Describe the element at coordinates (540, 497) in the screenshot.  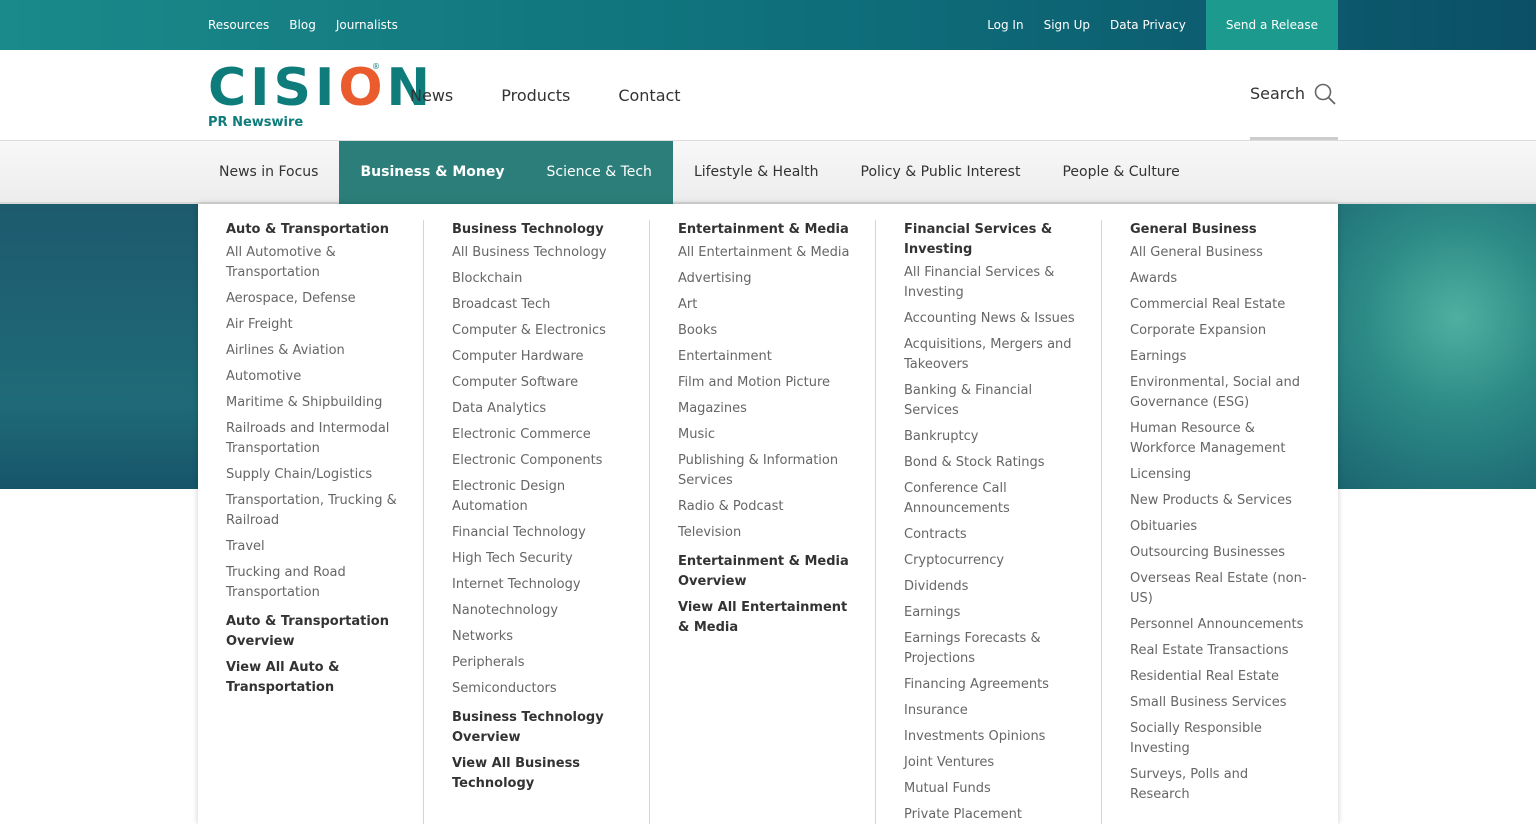
I see `menu-link: Electronic Design Automation` at that location.